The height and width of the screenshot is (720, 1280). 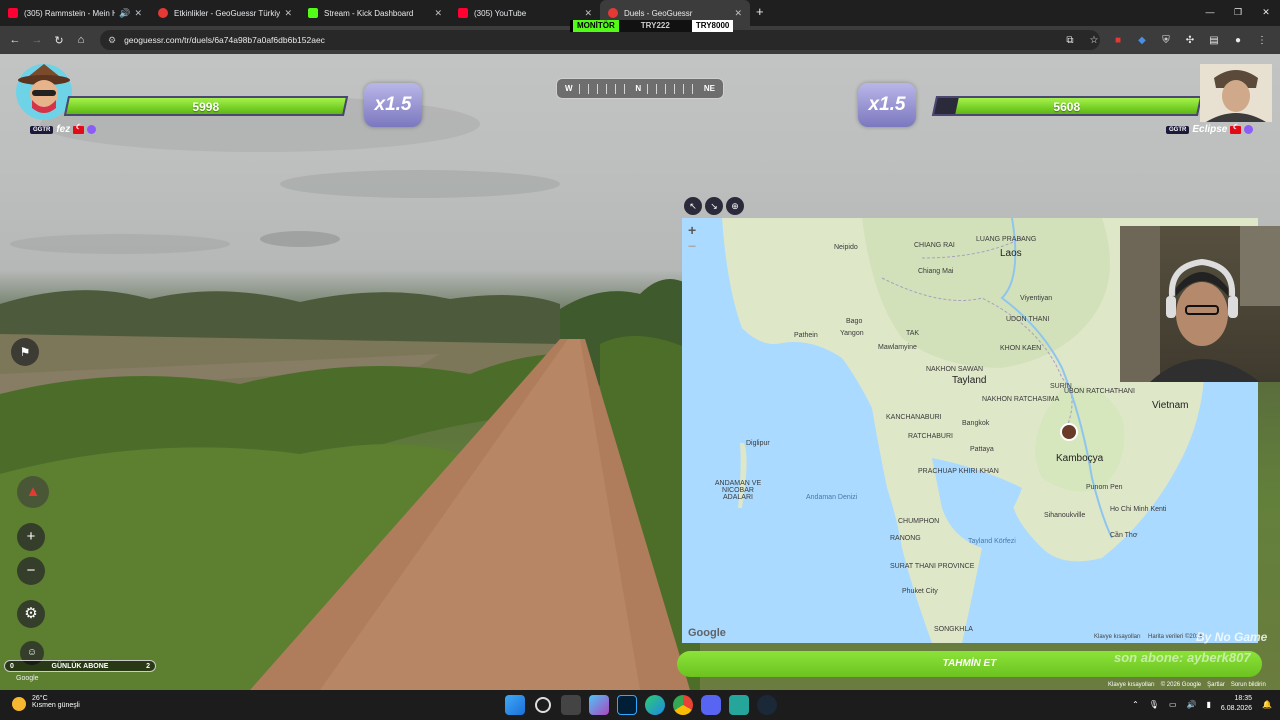 I want to click on profile-icon: ●, so click(x=1238, y=40).